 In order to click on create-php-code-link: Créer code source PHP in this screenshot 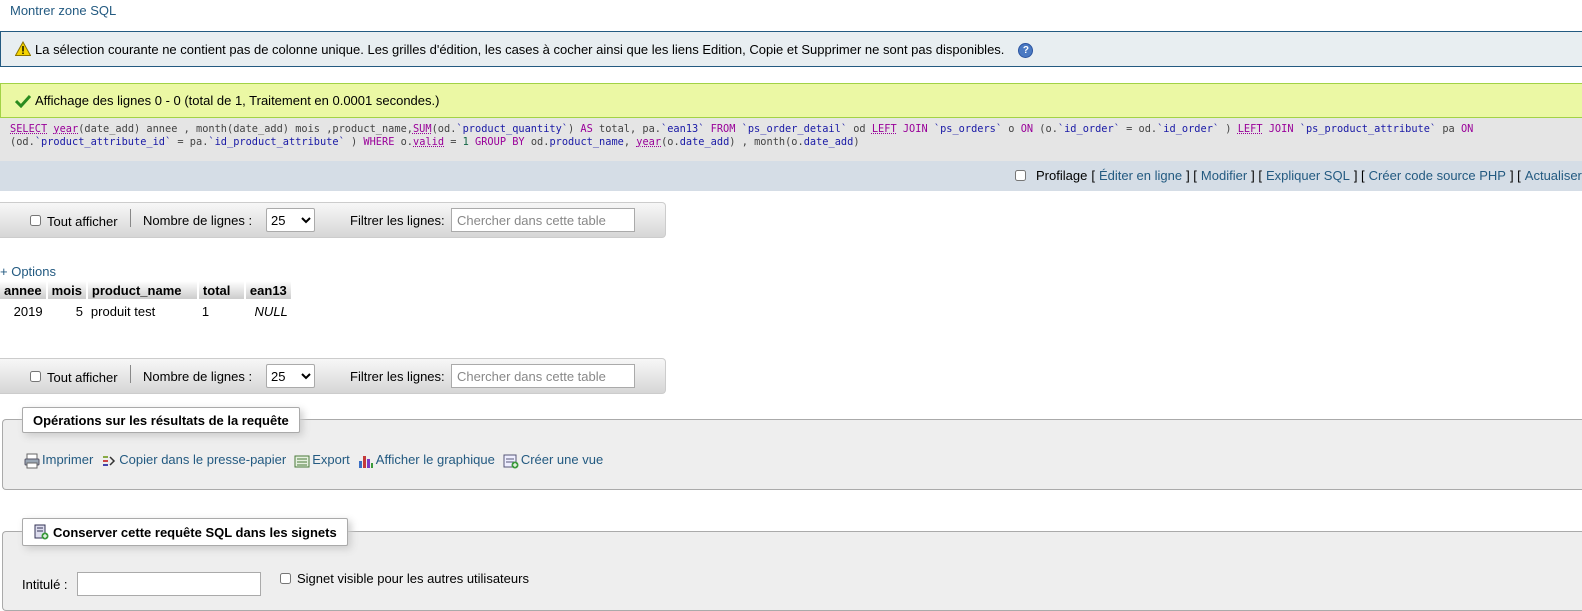, I will do `click(1437, 175)`.